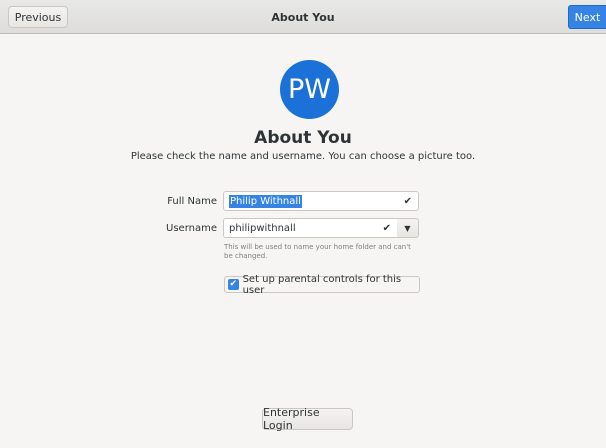  What do you see at coordinates (265, 201) in the screenshot?
I see `full-name-value: Philip Withnall` at bounding box center [265, 201].